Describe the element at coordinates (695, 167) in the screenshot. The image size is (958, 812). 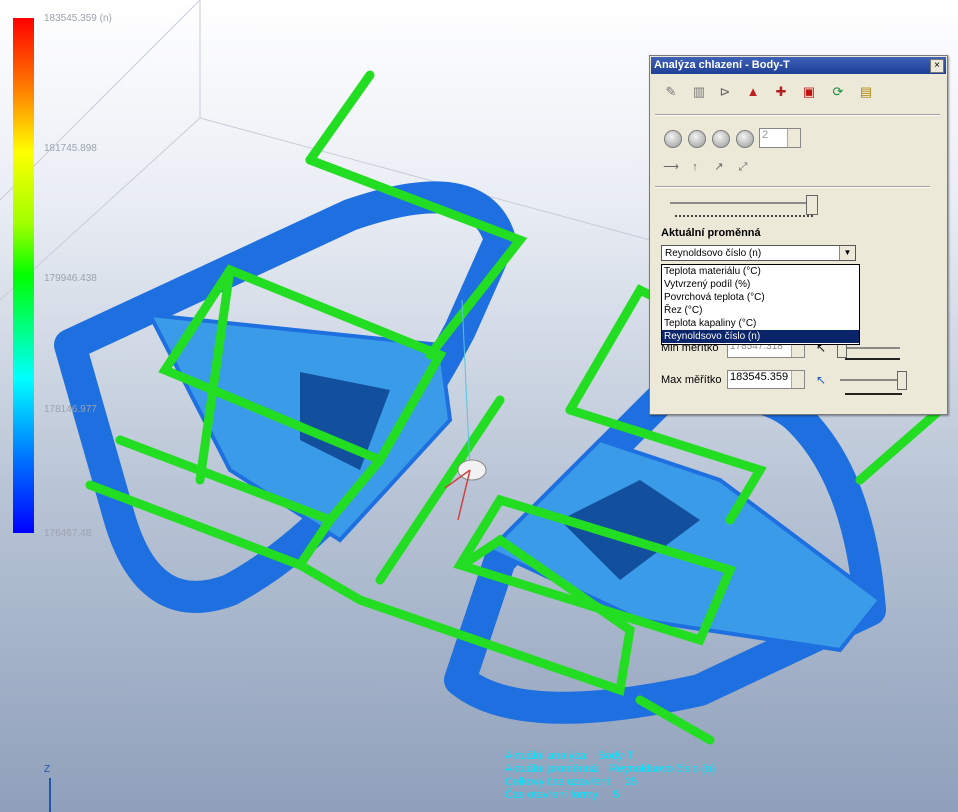
I see `y-axis-icon: ↑` at that location.